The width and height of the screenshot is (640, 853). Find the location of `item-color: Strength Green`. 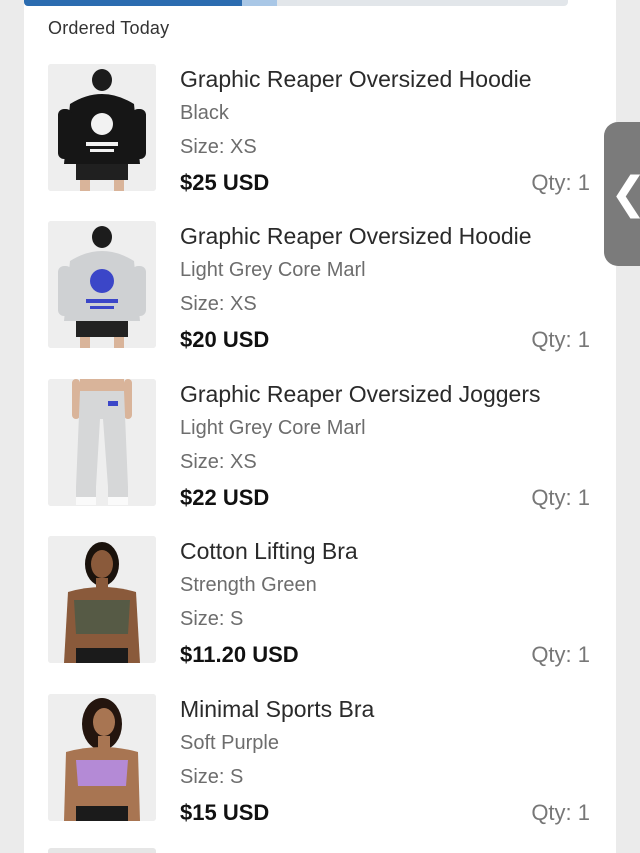

item-color: Strength Green is located at coordinates (248, 585).